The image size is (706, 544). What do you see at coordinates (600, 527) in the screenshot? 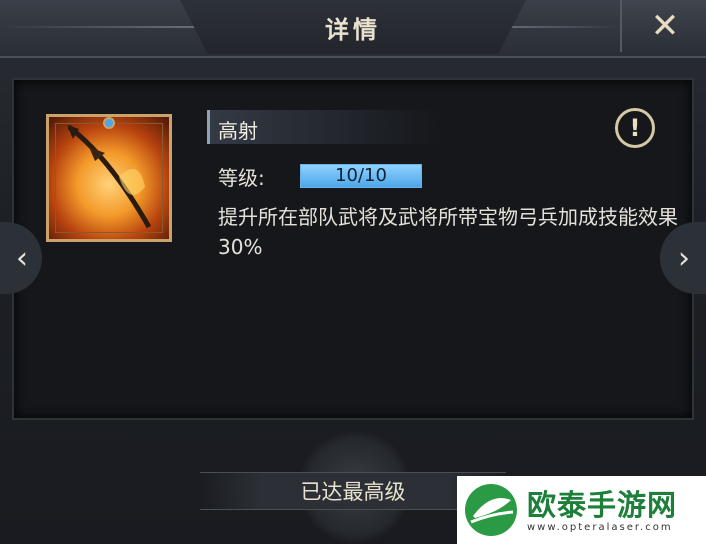
I see `watermark-url: www.opteralaser.com` at bounding box center [600, 527].